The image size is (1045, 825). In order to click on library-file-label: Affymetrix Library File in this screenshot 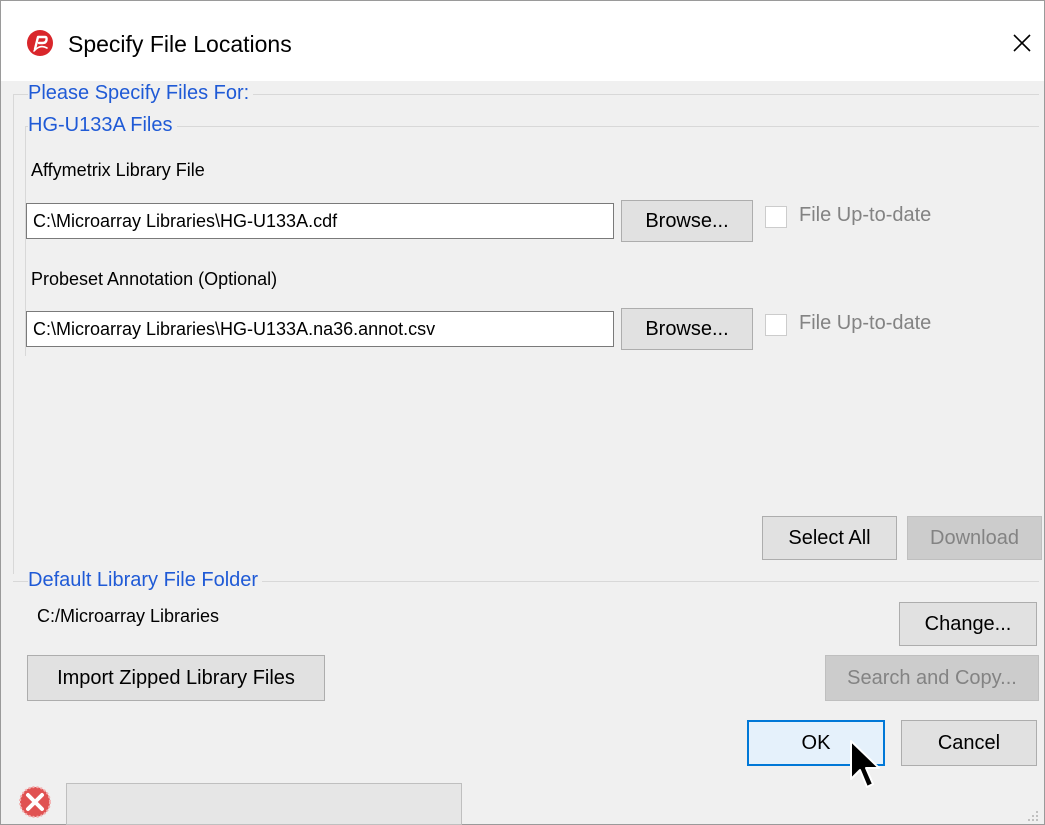, I will do `click(118, 170)`.